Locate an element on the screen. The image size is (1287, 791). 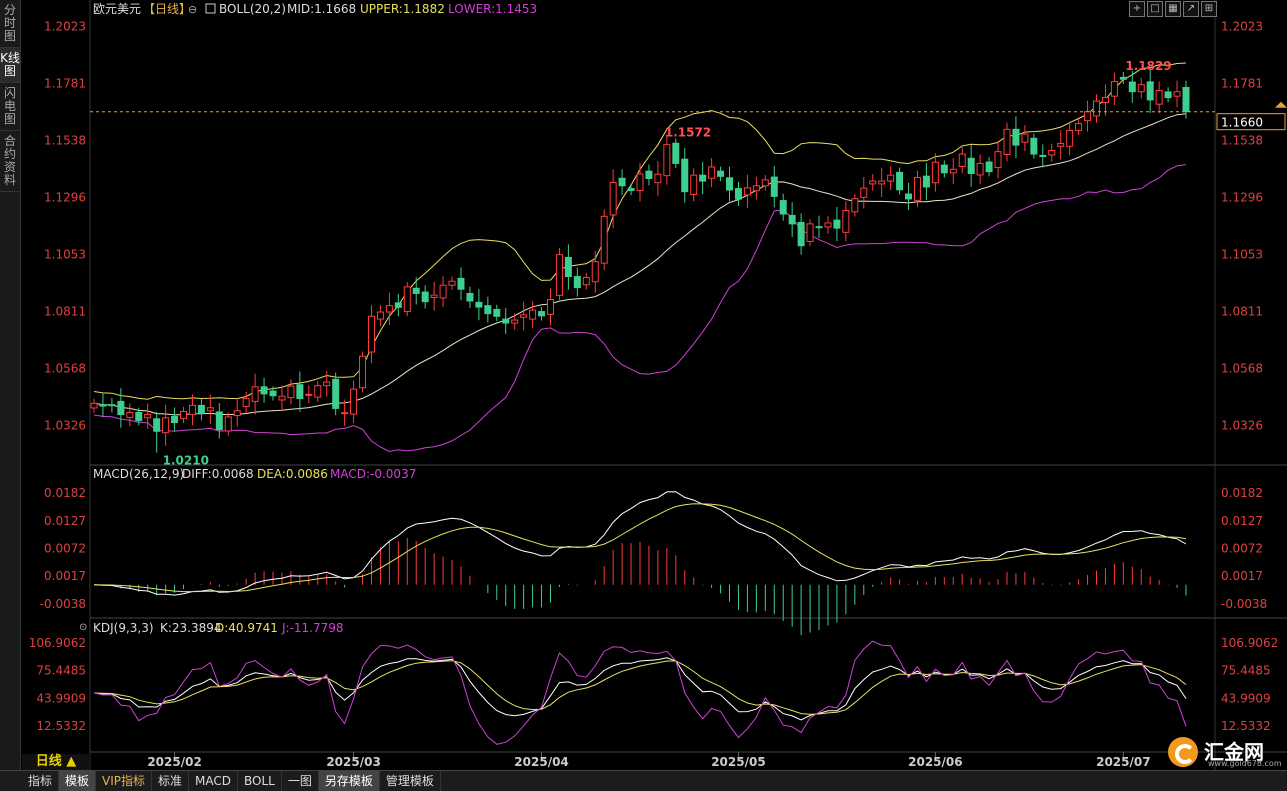
tab-indicators: 指标 is located at coordinates (41, 781).